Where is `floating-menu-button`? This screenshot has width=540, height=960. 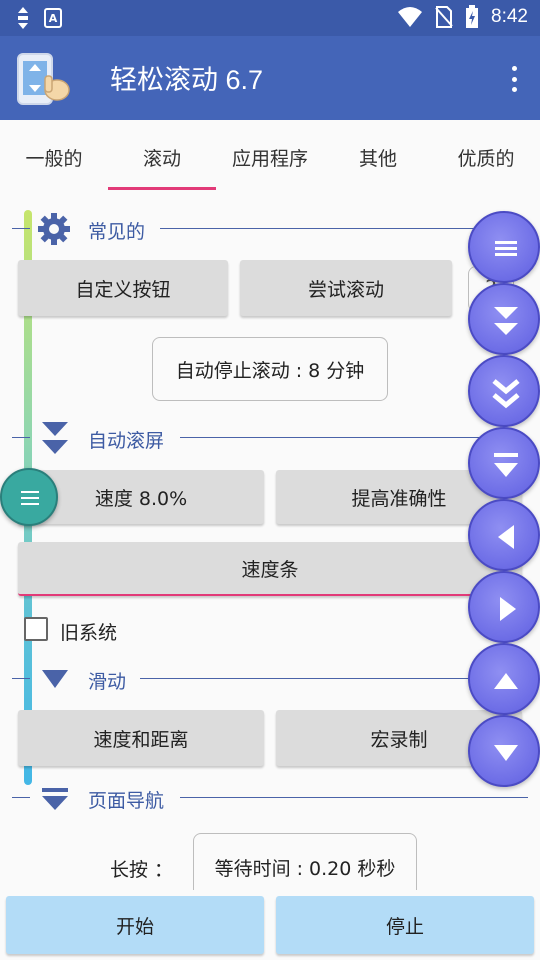
floating-menu-button is located at coordinates (504, 247).